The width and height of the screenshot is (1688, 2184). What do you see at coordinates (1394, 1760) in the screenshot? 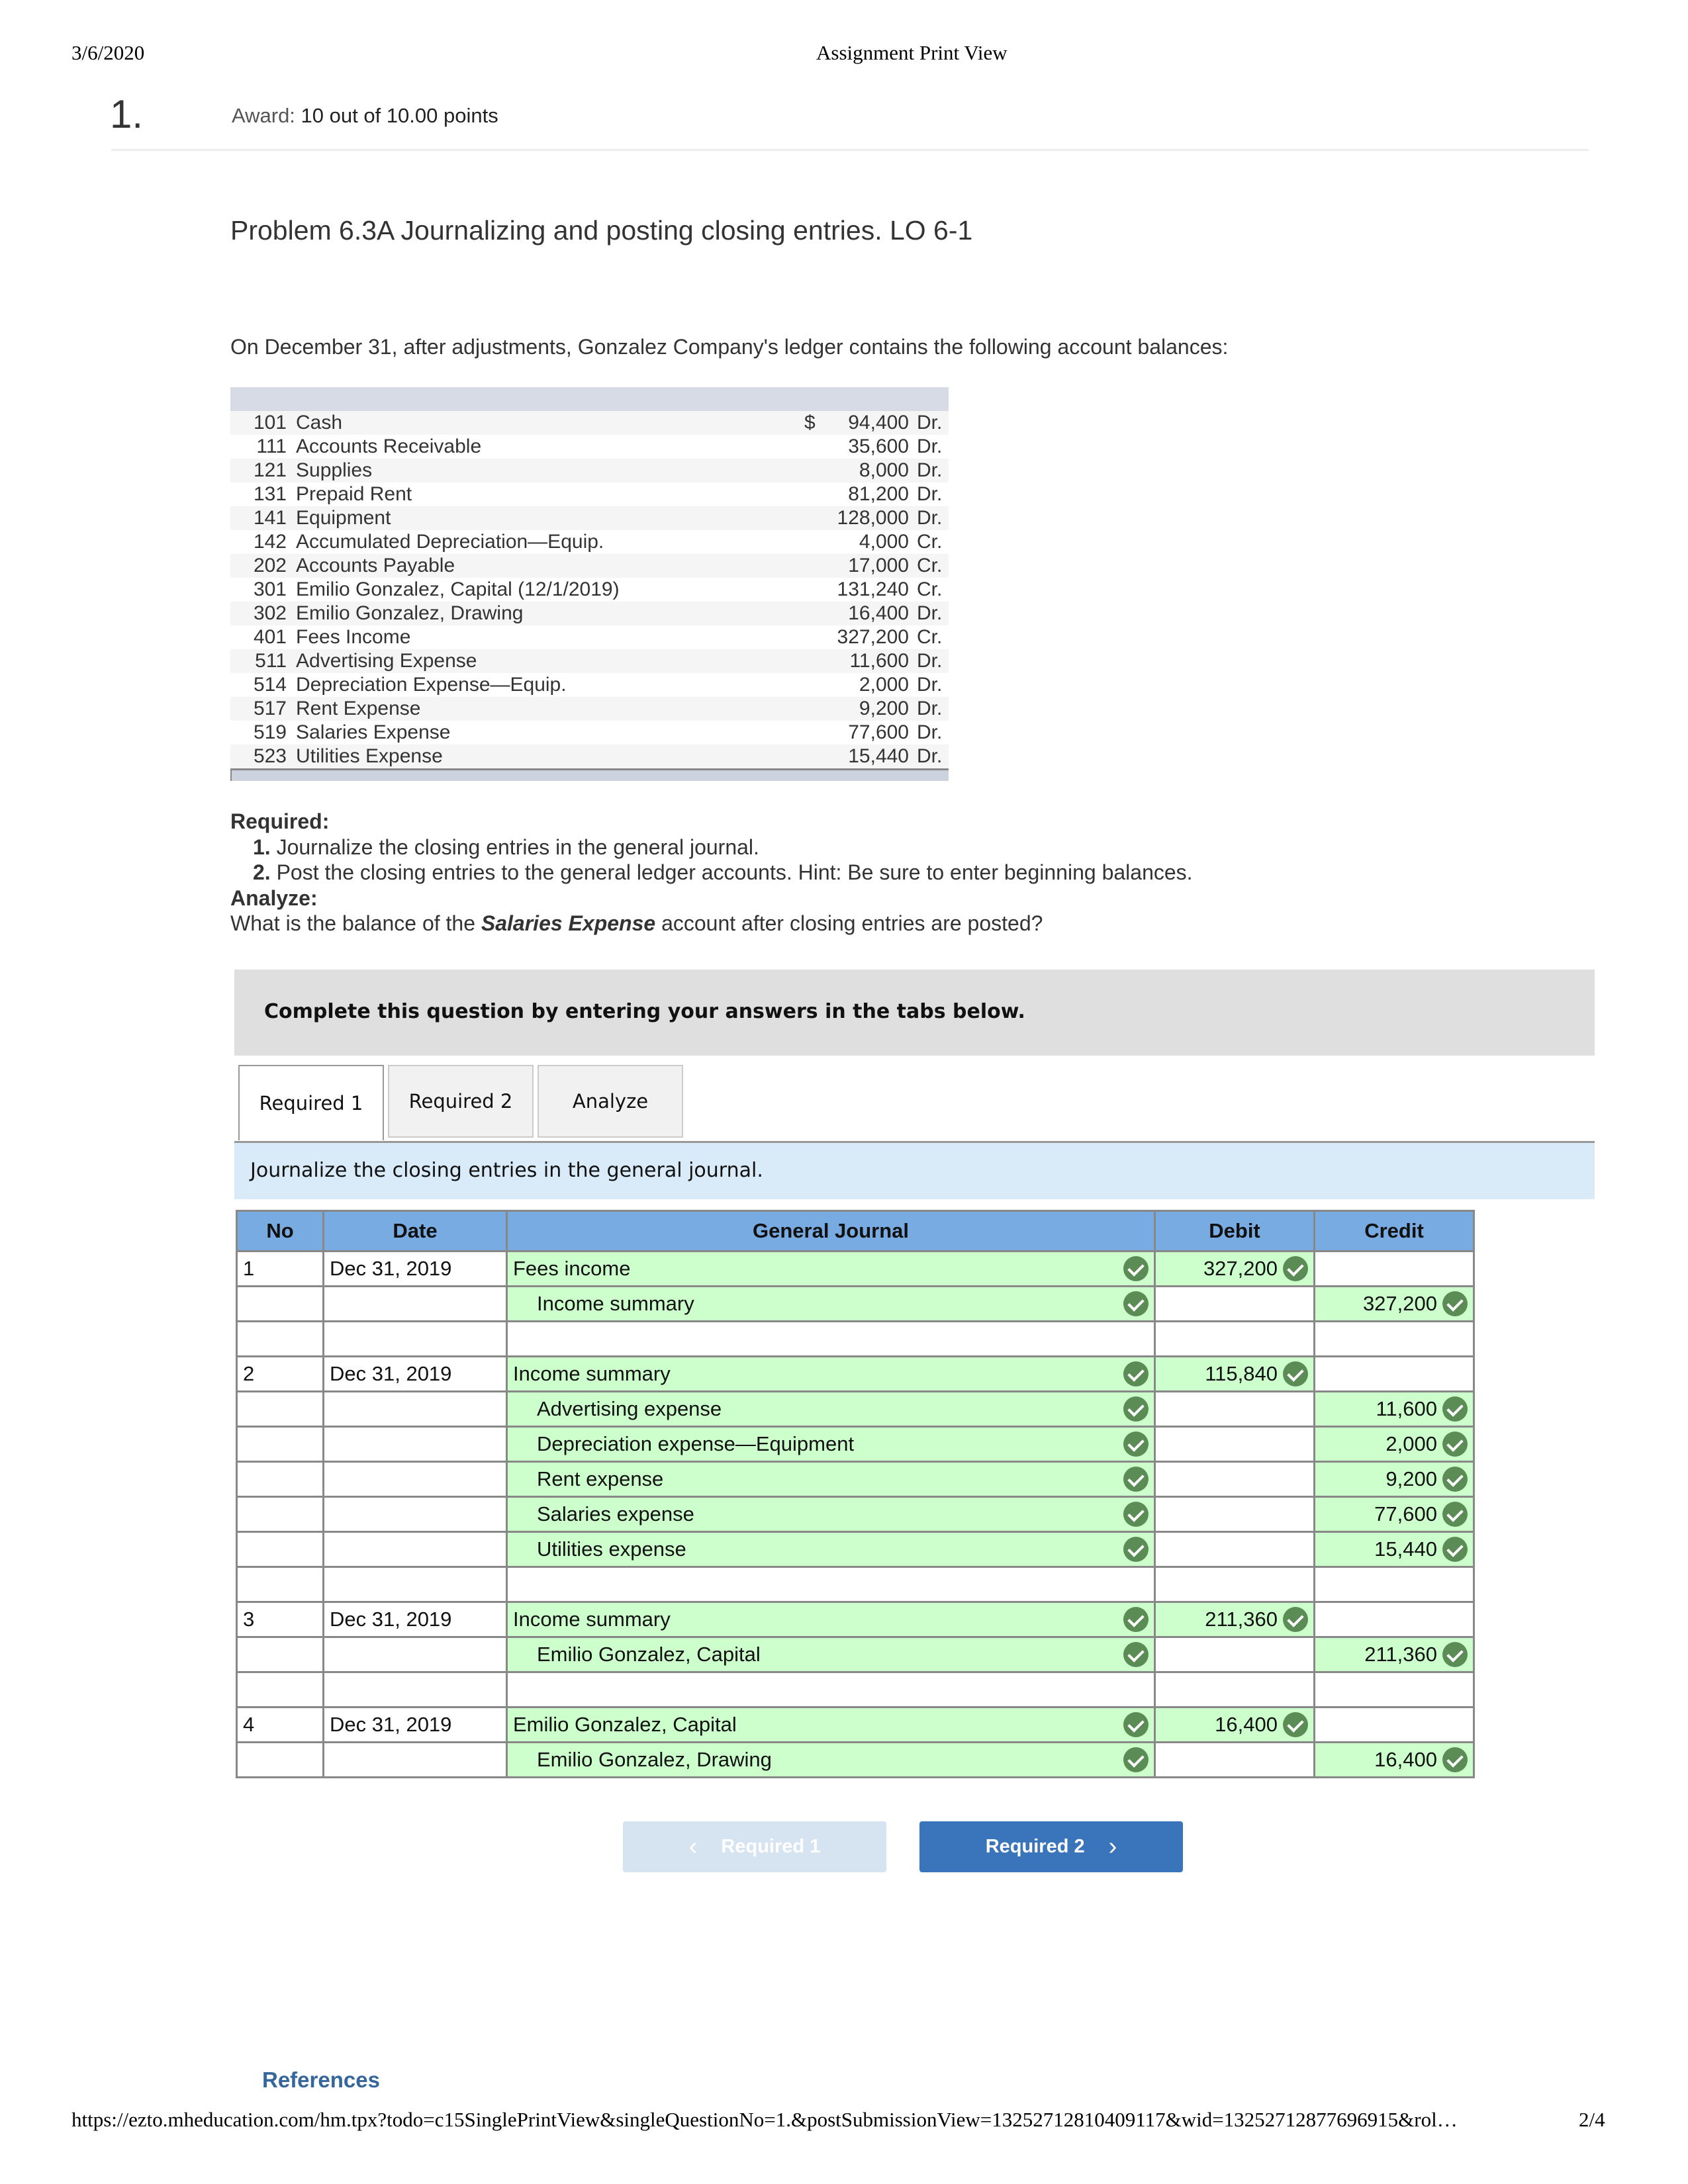
I see `credit-input: 16,400` at bounding box center [1394, 1760].